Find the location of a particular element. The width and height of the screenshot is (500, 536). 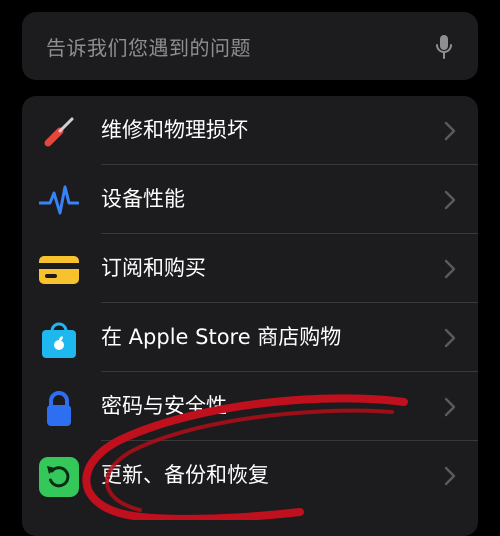

credit-card-icon is located at coordinates (59, 270).